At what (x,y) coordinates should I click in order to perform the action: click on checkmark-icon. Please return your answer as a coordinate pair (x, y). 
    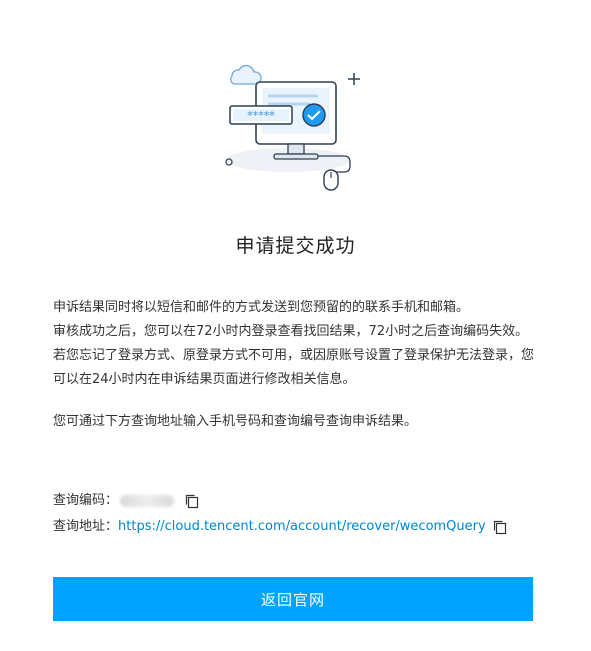
    Looking at the image, I should click on (314, 115).